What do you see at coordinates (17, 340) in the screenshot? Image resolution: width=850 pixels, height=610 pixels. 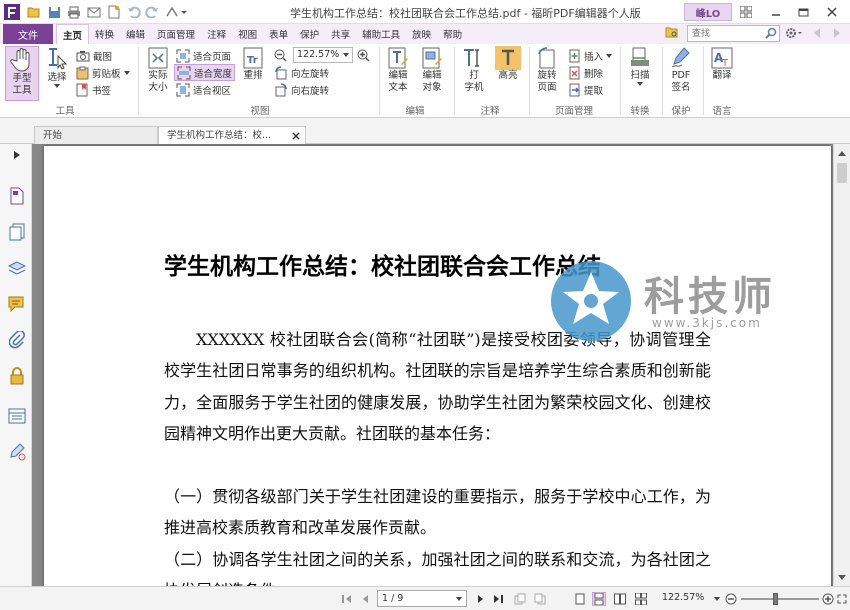 I see `attachment-icon` at bounding box center [17, 340].